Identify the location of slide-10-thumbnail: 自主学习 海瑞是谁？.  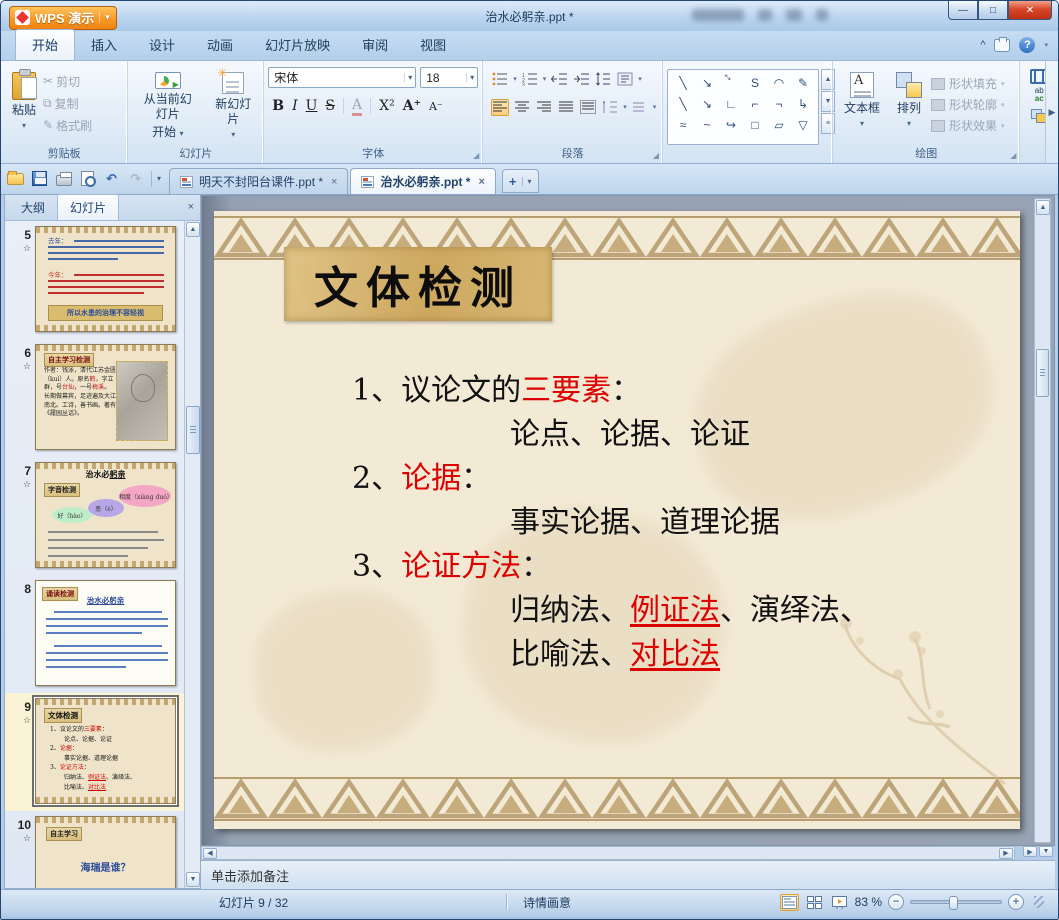
(105, 852).